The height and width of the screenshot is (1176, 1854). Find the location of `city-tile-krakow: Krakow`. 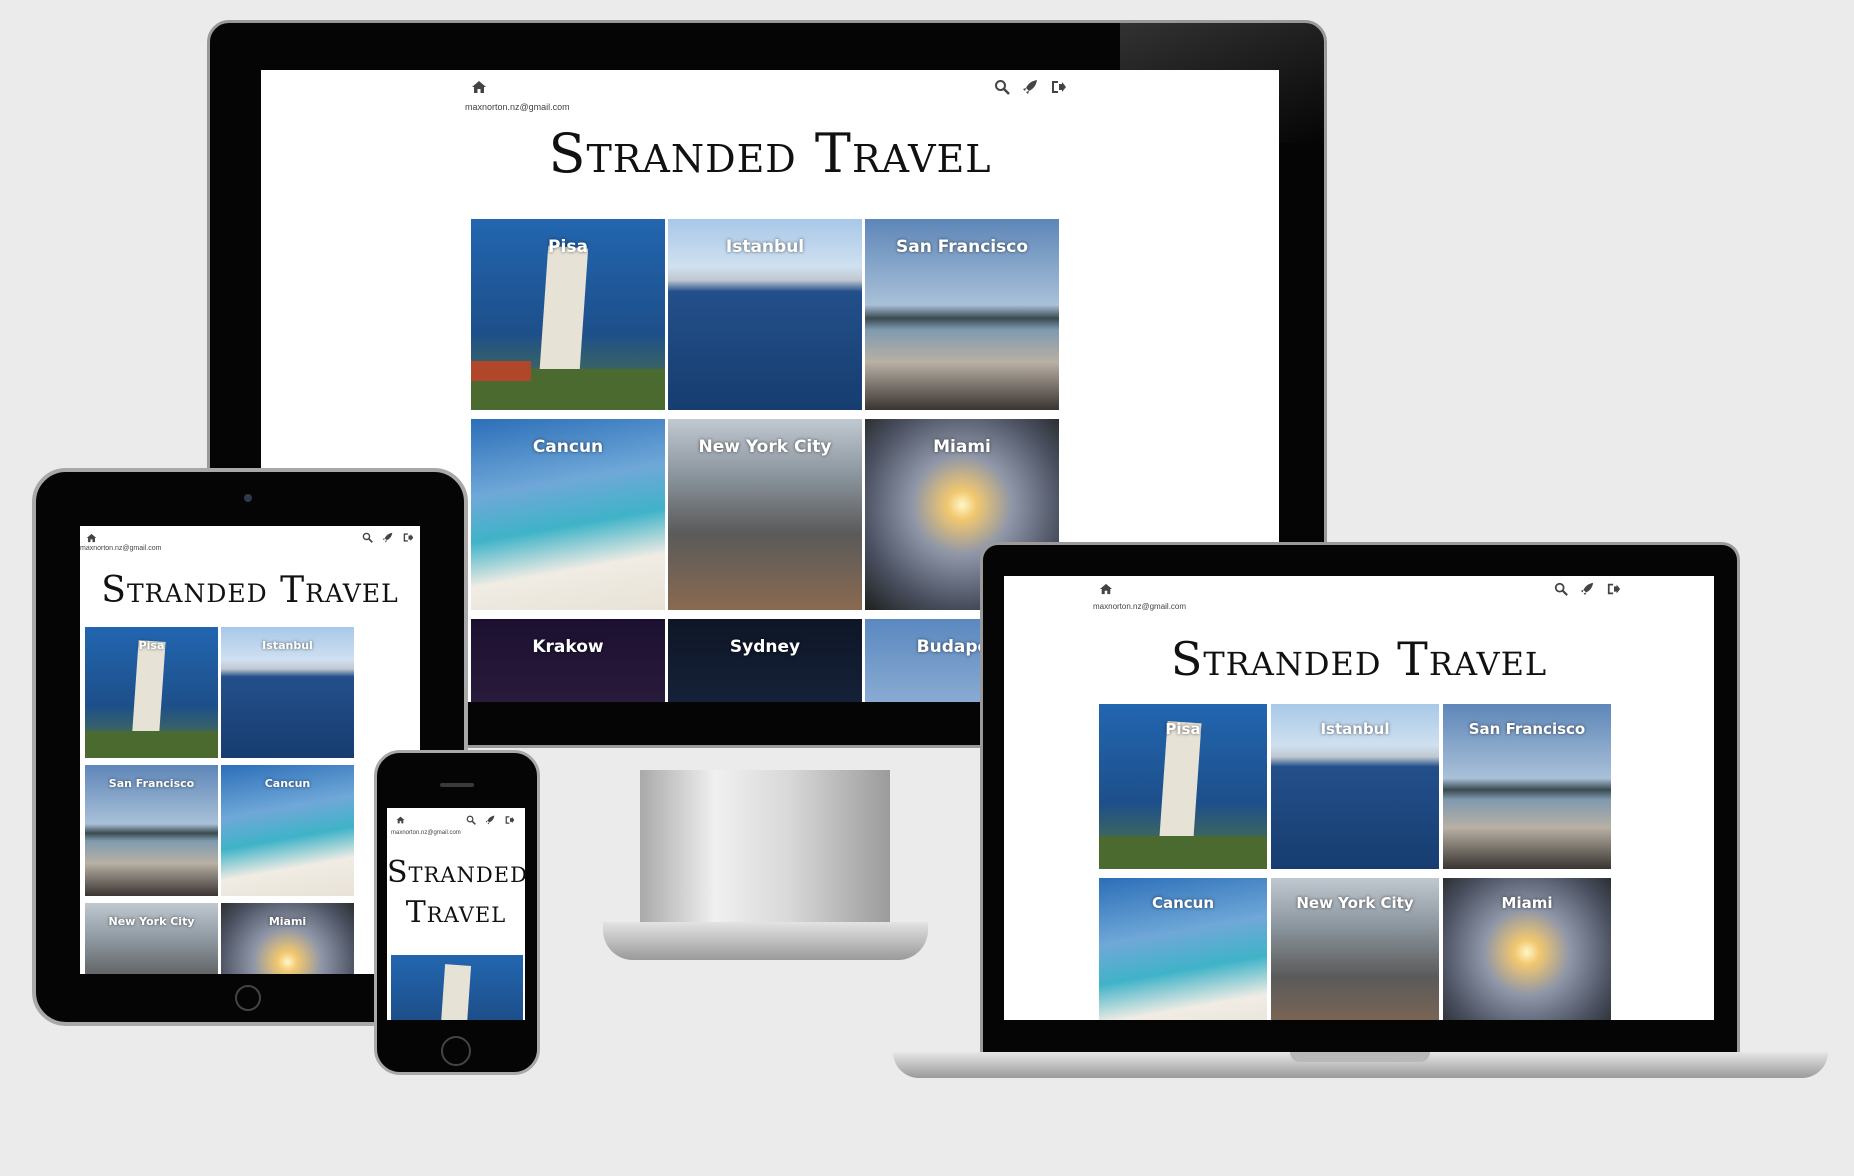

city-tile-krakow: Krakow is located at coordinates (568, 660).